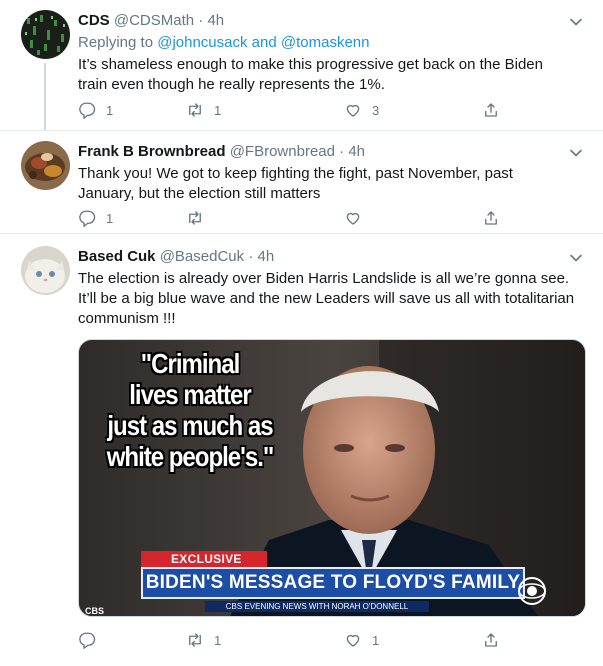 This screenshot has height=666, width=603. I want to click on cbs-eye-logo-icon, so click(532, 591).